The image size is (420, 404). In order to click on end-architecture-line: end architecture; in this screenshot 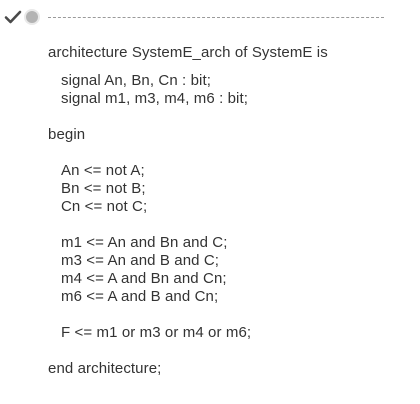, I will do `click(105, 368)`.